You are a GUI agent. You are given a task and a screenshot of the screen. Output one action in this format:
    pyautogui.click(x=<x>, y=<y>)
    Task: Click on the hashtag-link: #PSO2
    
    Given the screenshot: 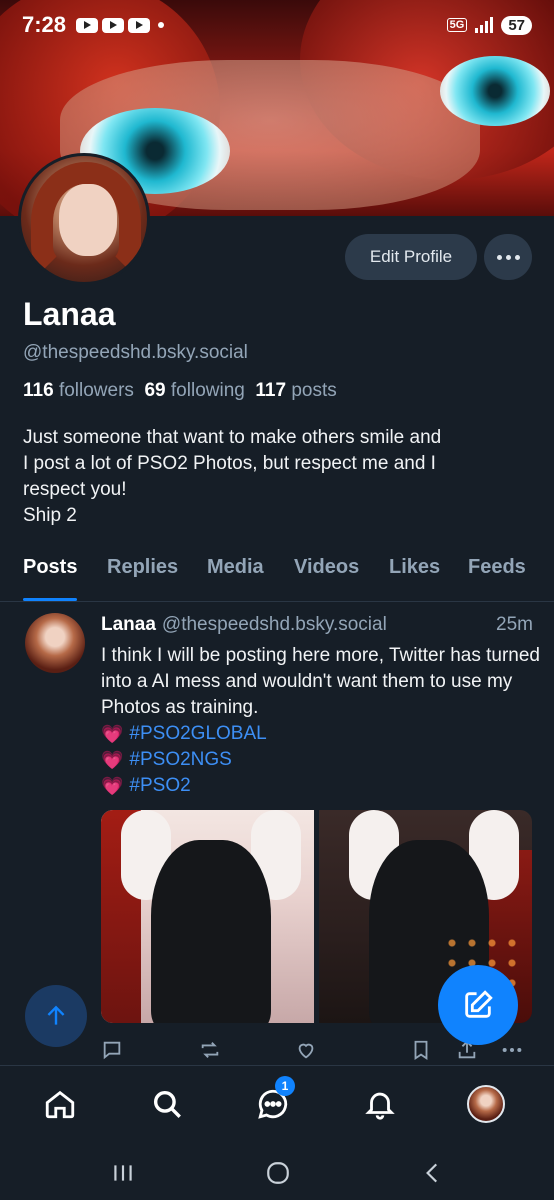 What is the action you would take?
    pyautogui.click(x=159, y=786)
    